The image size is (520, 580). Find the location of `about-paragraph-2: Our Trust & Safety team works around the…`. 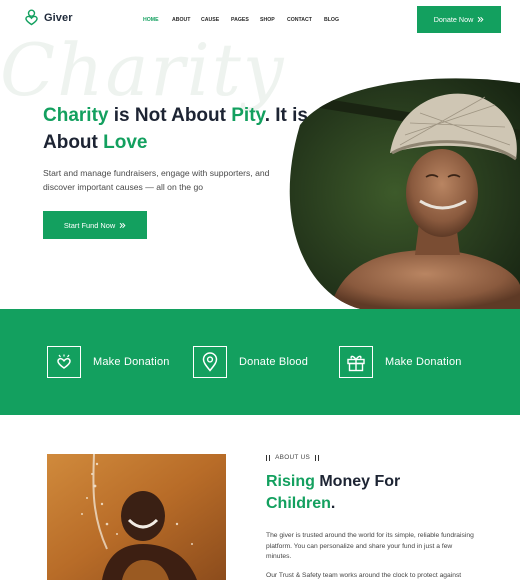

about-paragraph-2: Our Trust & Safety team works around the… is located at coordinates (364, 575).